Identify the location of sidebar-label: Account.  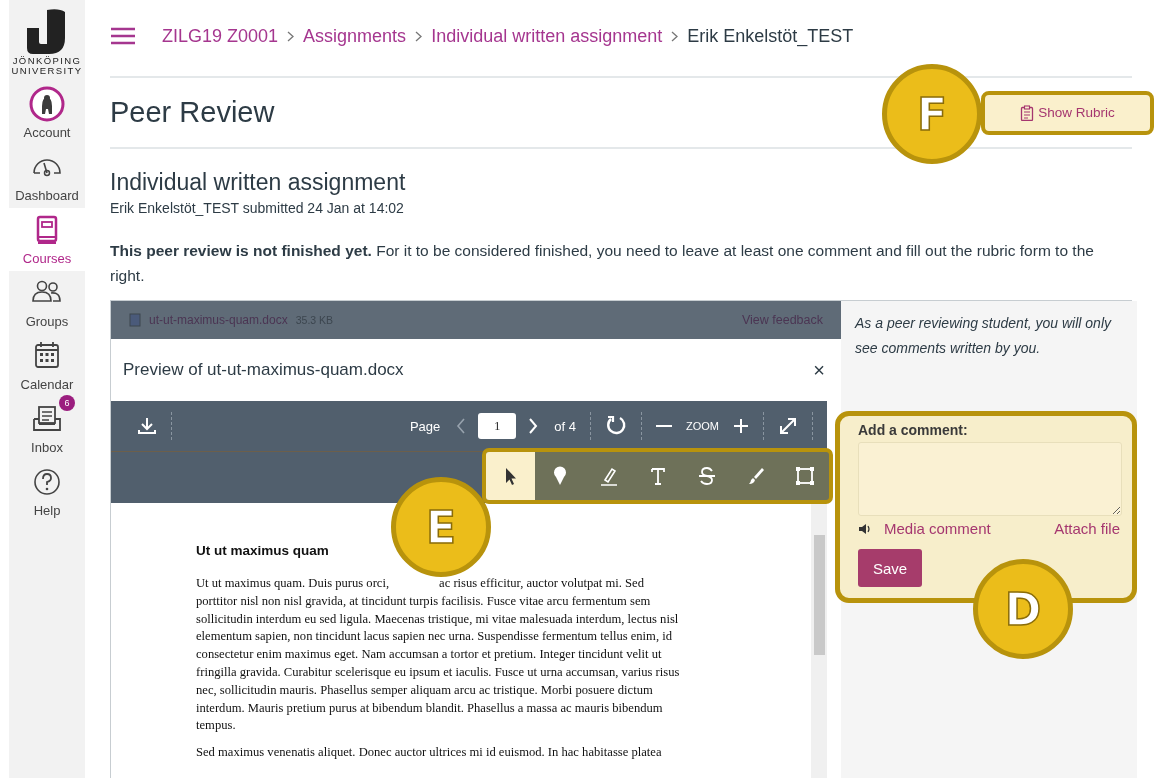
(47, 132).